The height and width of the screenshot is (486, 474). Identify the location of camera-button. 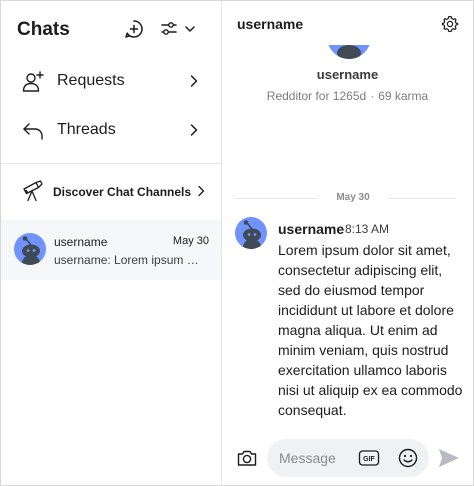
(247, 458).